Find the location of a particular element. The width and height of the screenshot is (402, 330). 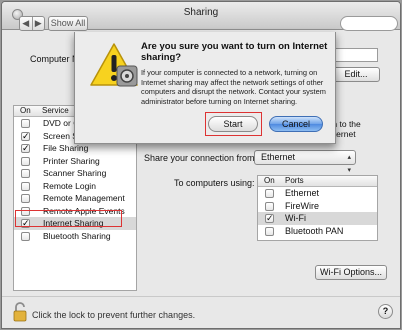

port-row: Ethernet is located at coordinates (317, 193).